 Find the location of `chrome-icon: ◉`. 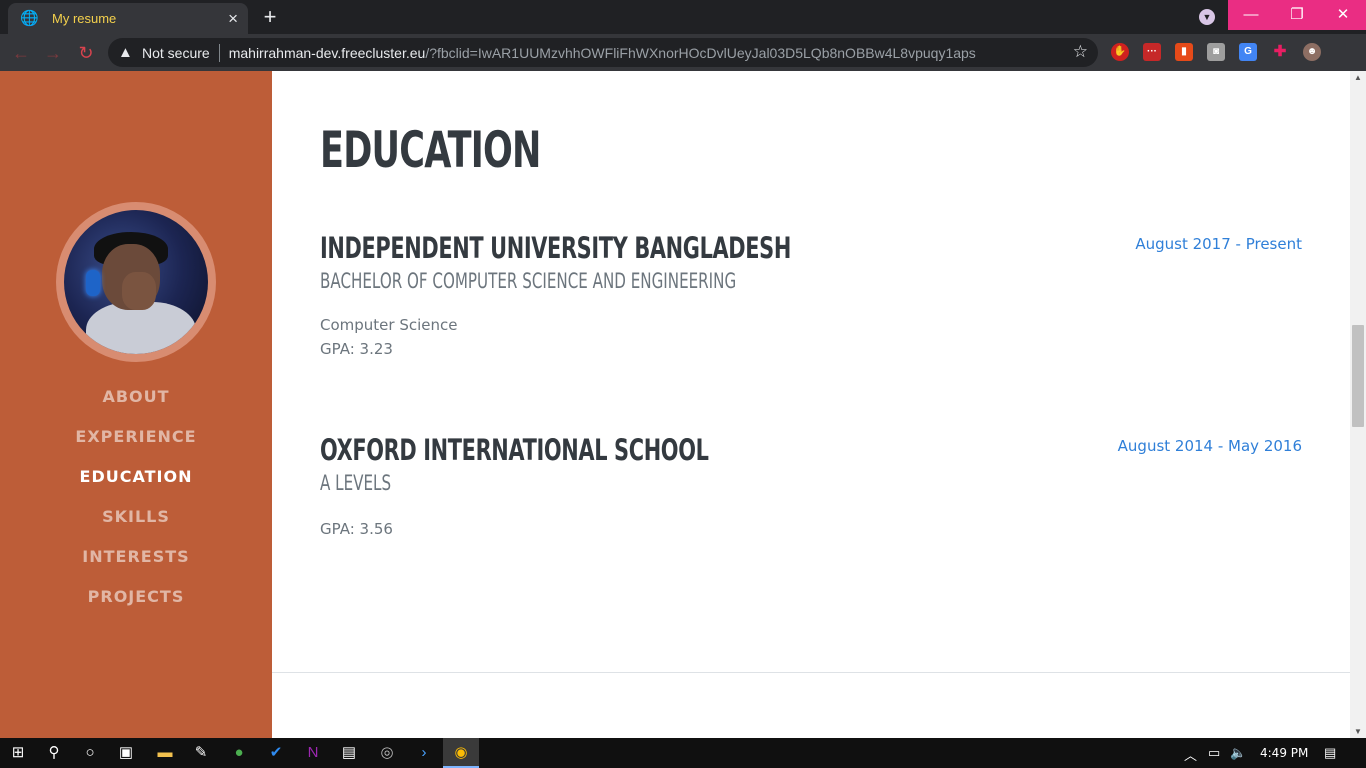

chrome-icon: ◉ is located at coordinates (461, 753).